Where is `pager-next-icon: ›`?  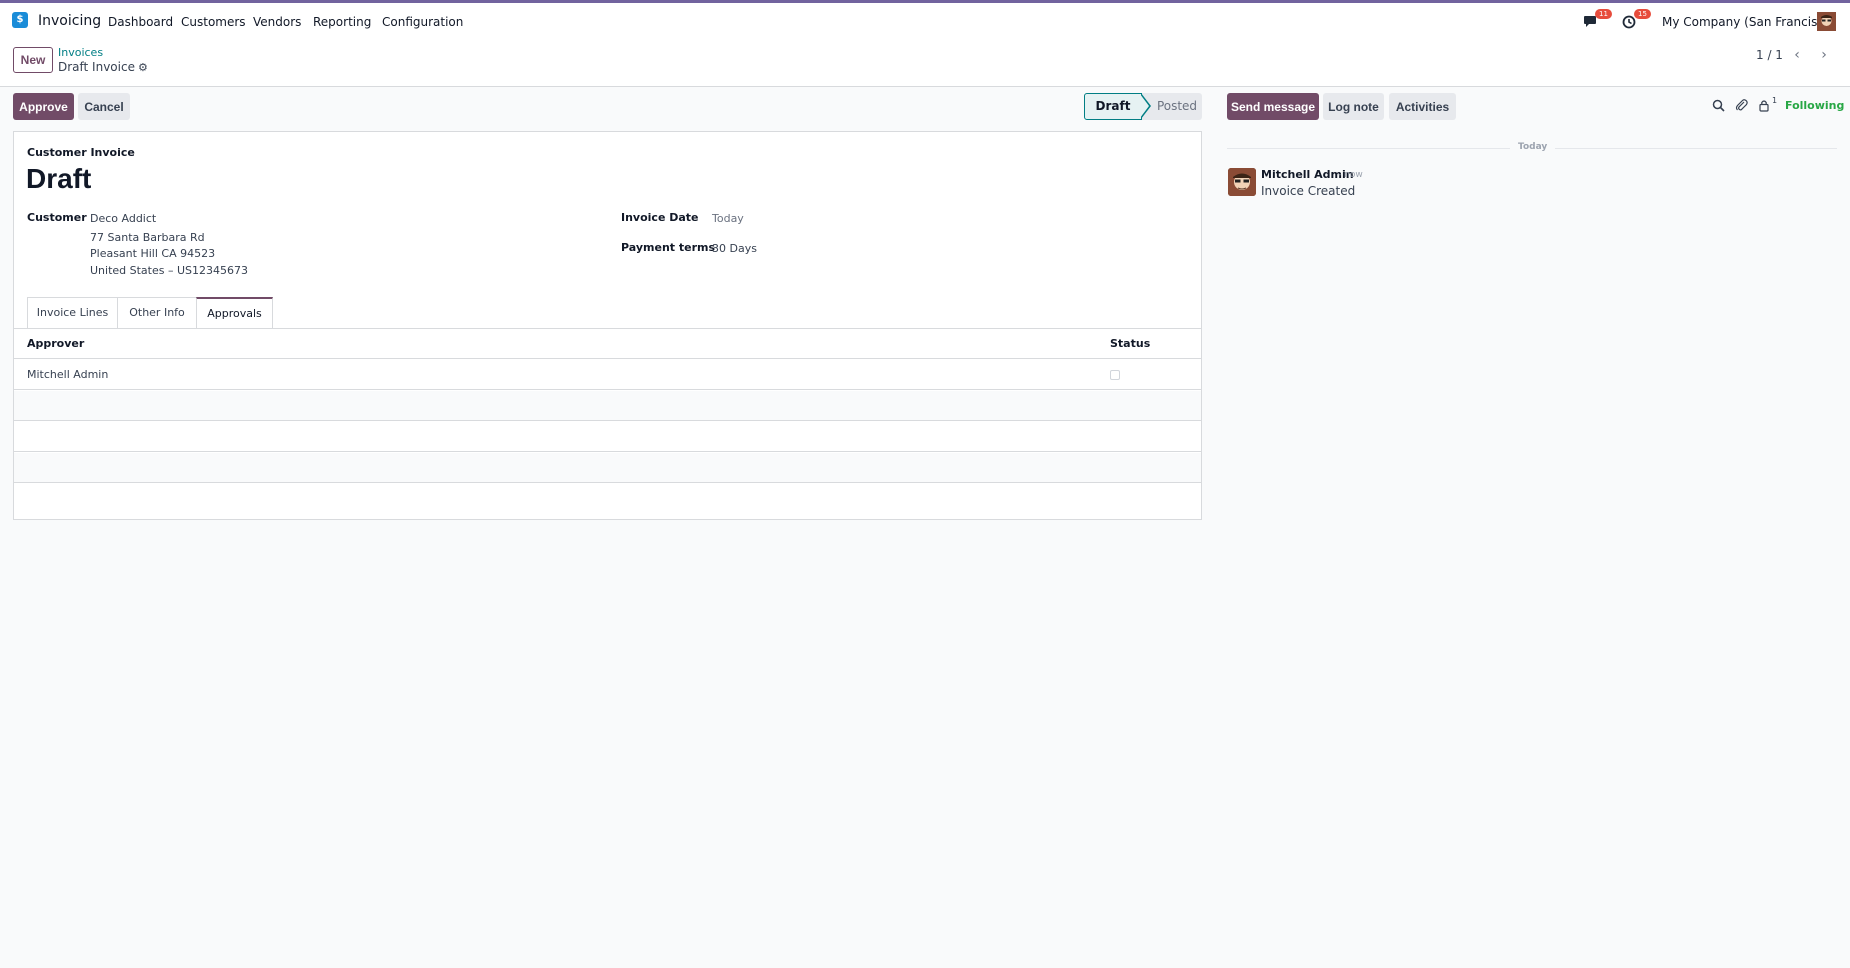 pager-next-icon: › is located at coordinates (1824, 55).